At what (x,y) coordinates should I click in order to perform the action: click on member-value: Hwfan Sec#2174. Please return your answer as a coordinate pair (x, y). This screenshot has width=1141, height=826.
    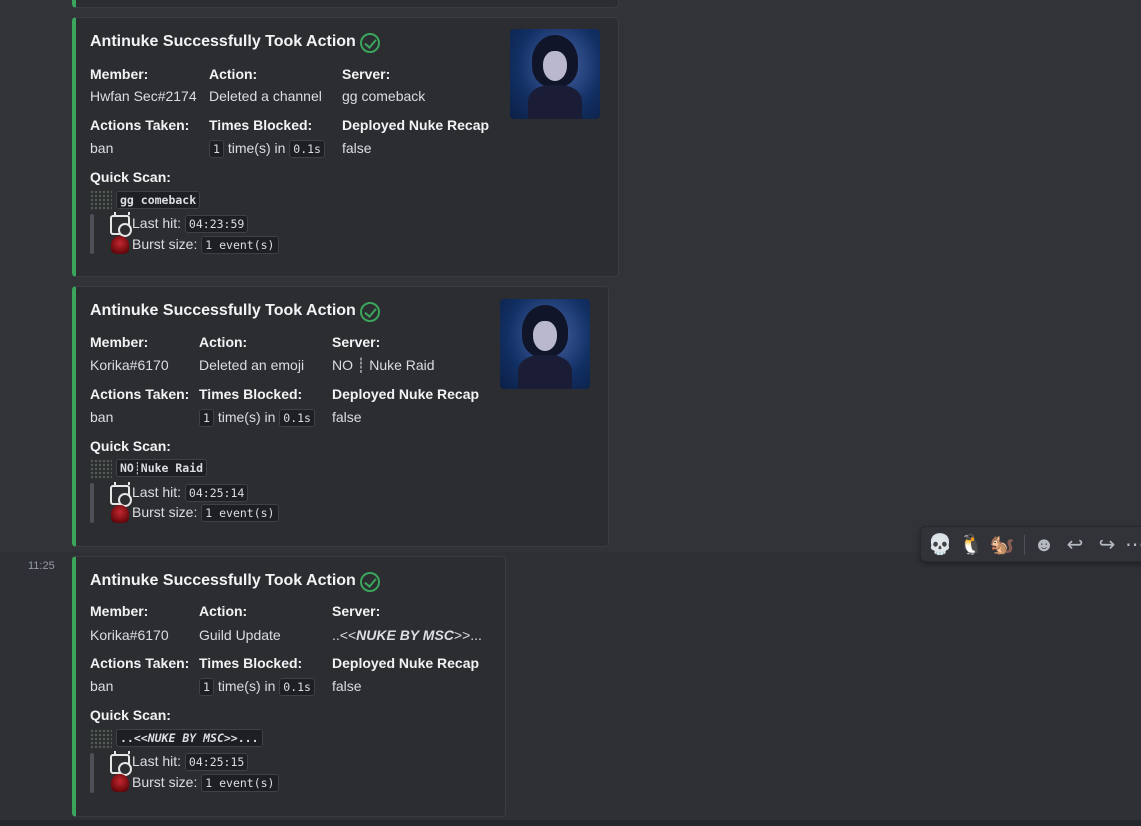
    Looking at the image, I should click on (143, 96).